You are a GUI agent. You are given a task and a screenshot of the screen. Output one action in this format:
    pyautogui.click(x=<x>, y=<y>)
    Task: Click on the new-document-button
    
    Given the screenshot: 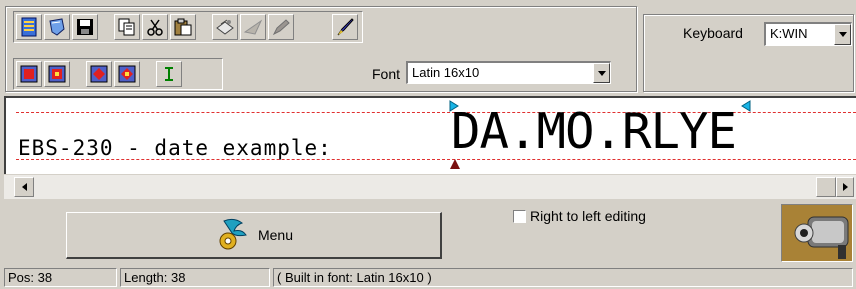 What is the action you would take?
    pyautogui.click(x=29, y=27)
    